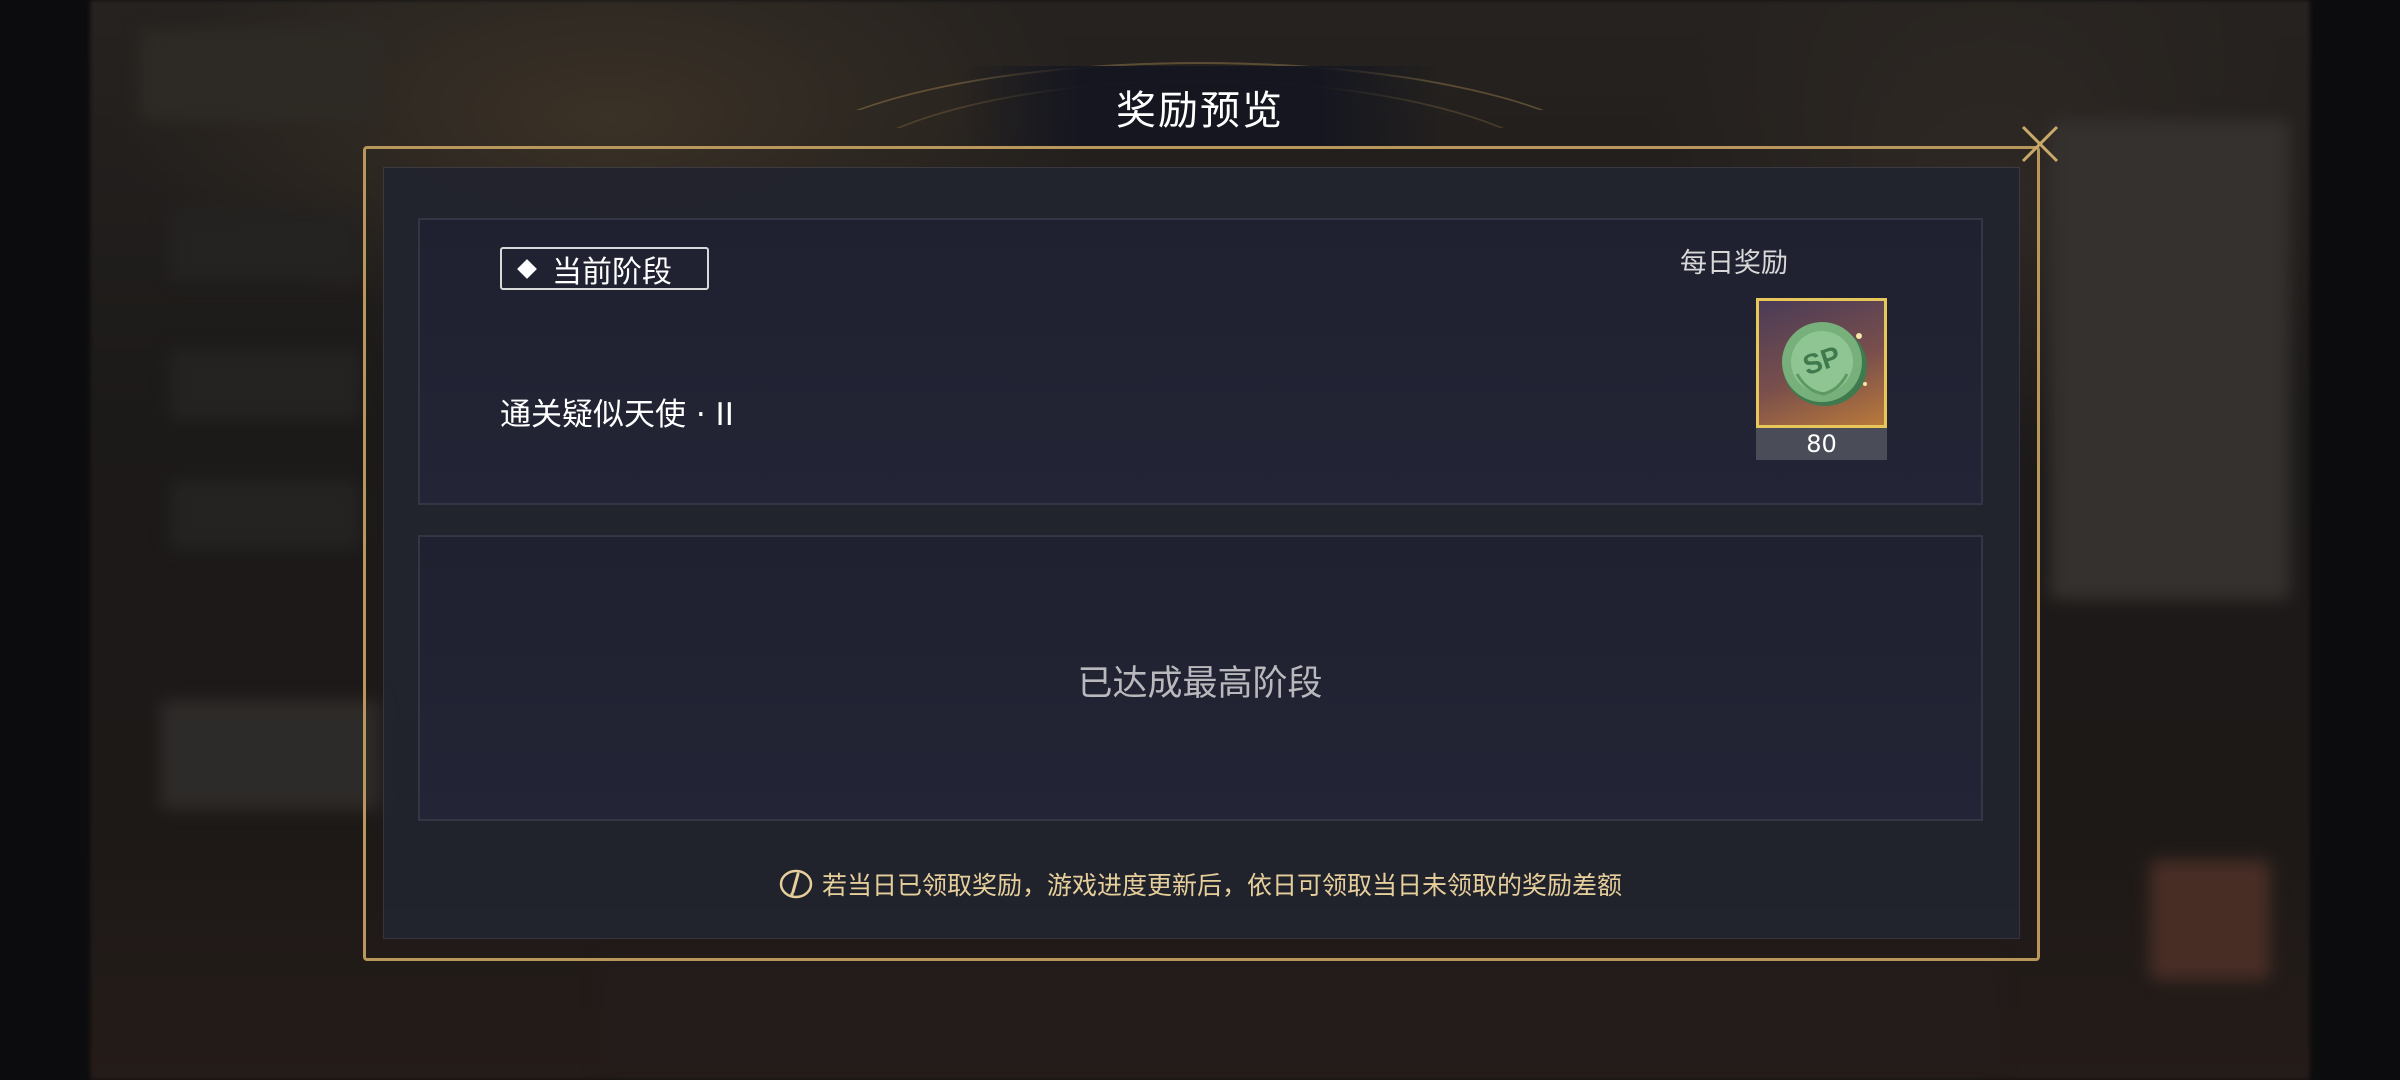 This screenshot has height=1080, width=2400. I want to click on current-stage-tag: 当前阶段, so click(604, 268).